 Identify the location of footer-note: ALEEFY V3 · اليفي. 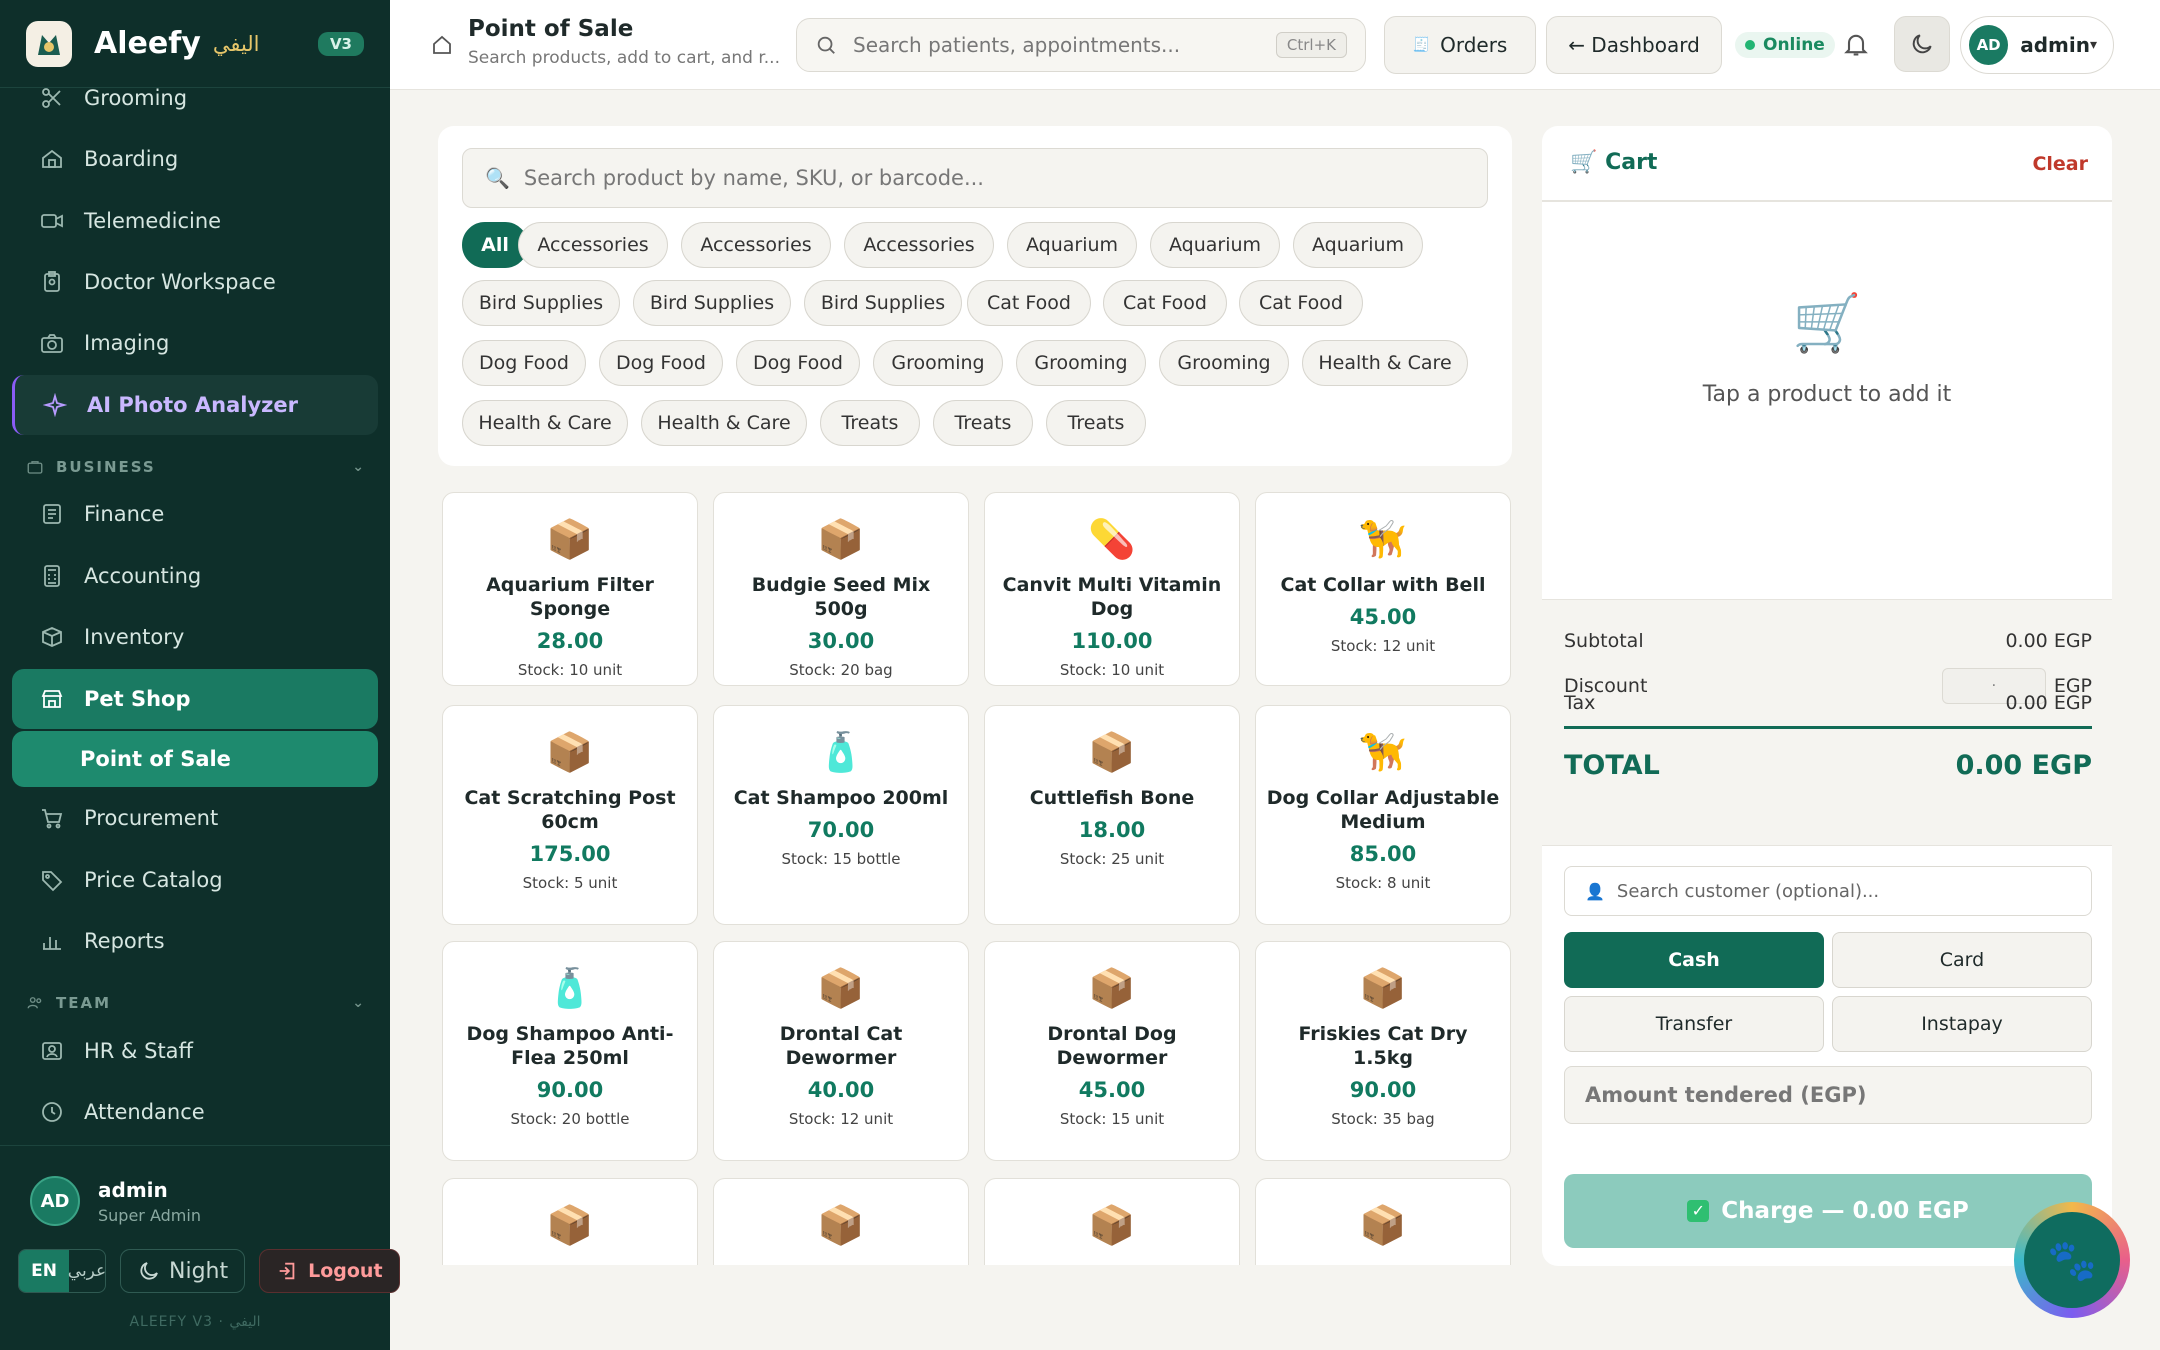
(195, 1322).